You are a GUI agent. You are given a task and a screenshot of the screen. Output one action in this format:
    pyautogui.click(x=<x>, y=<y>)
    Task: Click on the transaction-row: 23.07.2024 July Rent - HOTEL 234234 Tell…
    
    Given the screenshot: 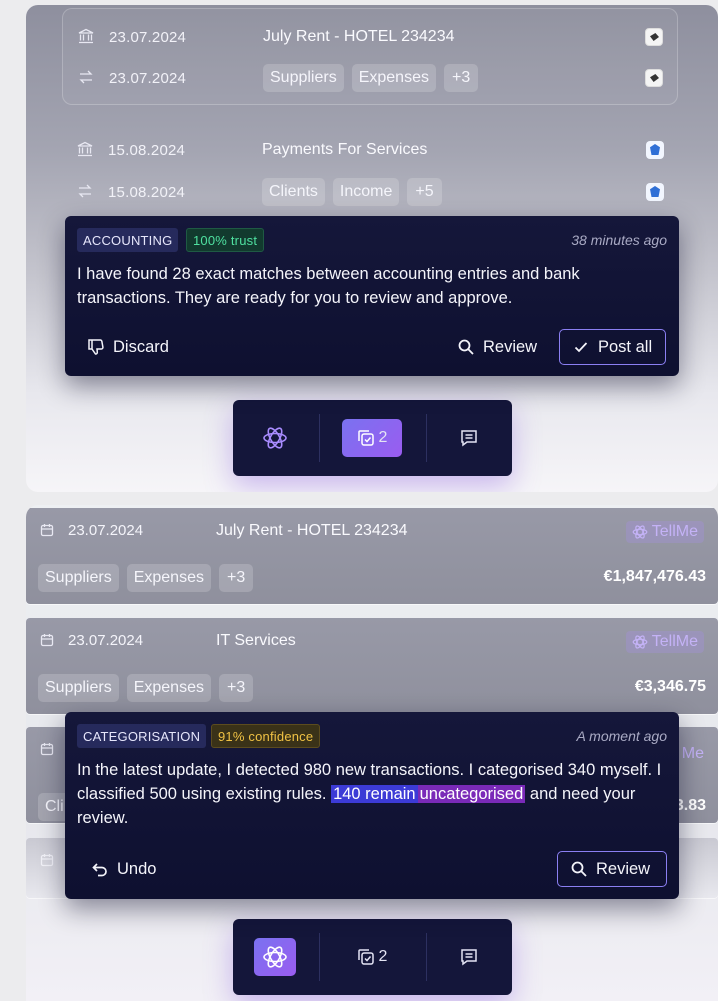 What is the action you would take?
    pyautogui.click(x=372, y=556)
    